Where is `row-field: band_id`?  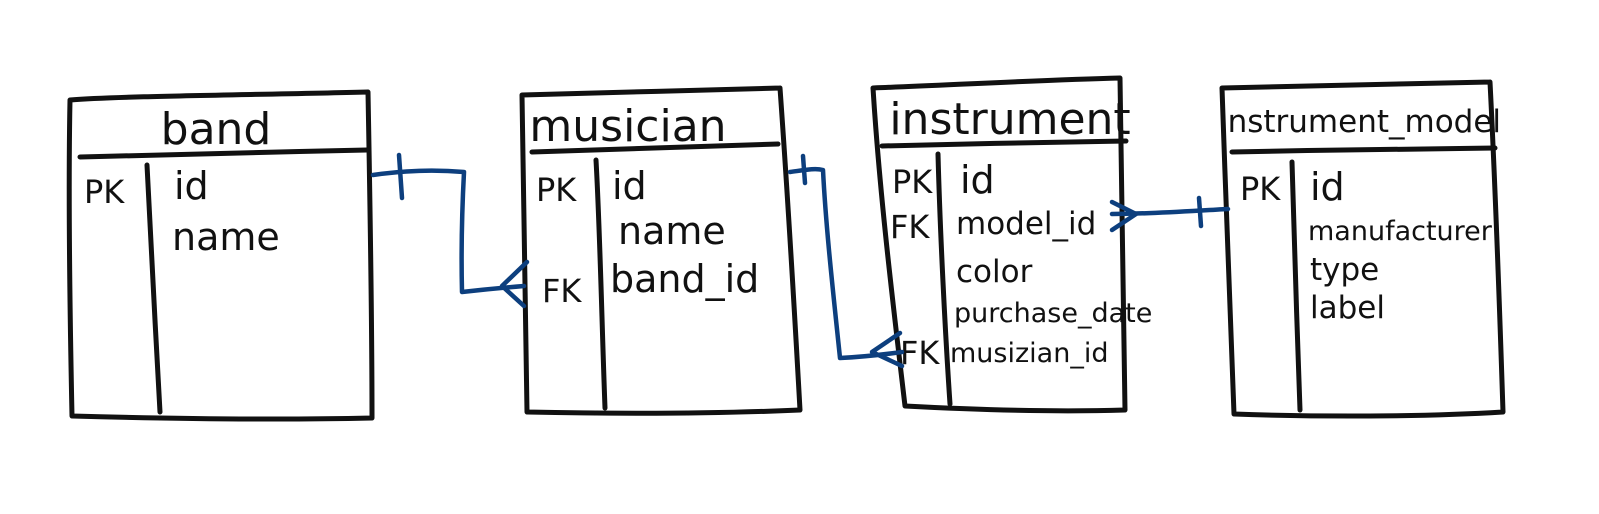 row-field: band_id is located at coordinates (684, 279).